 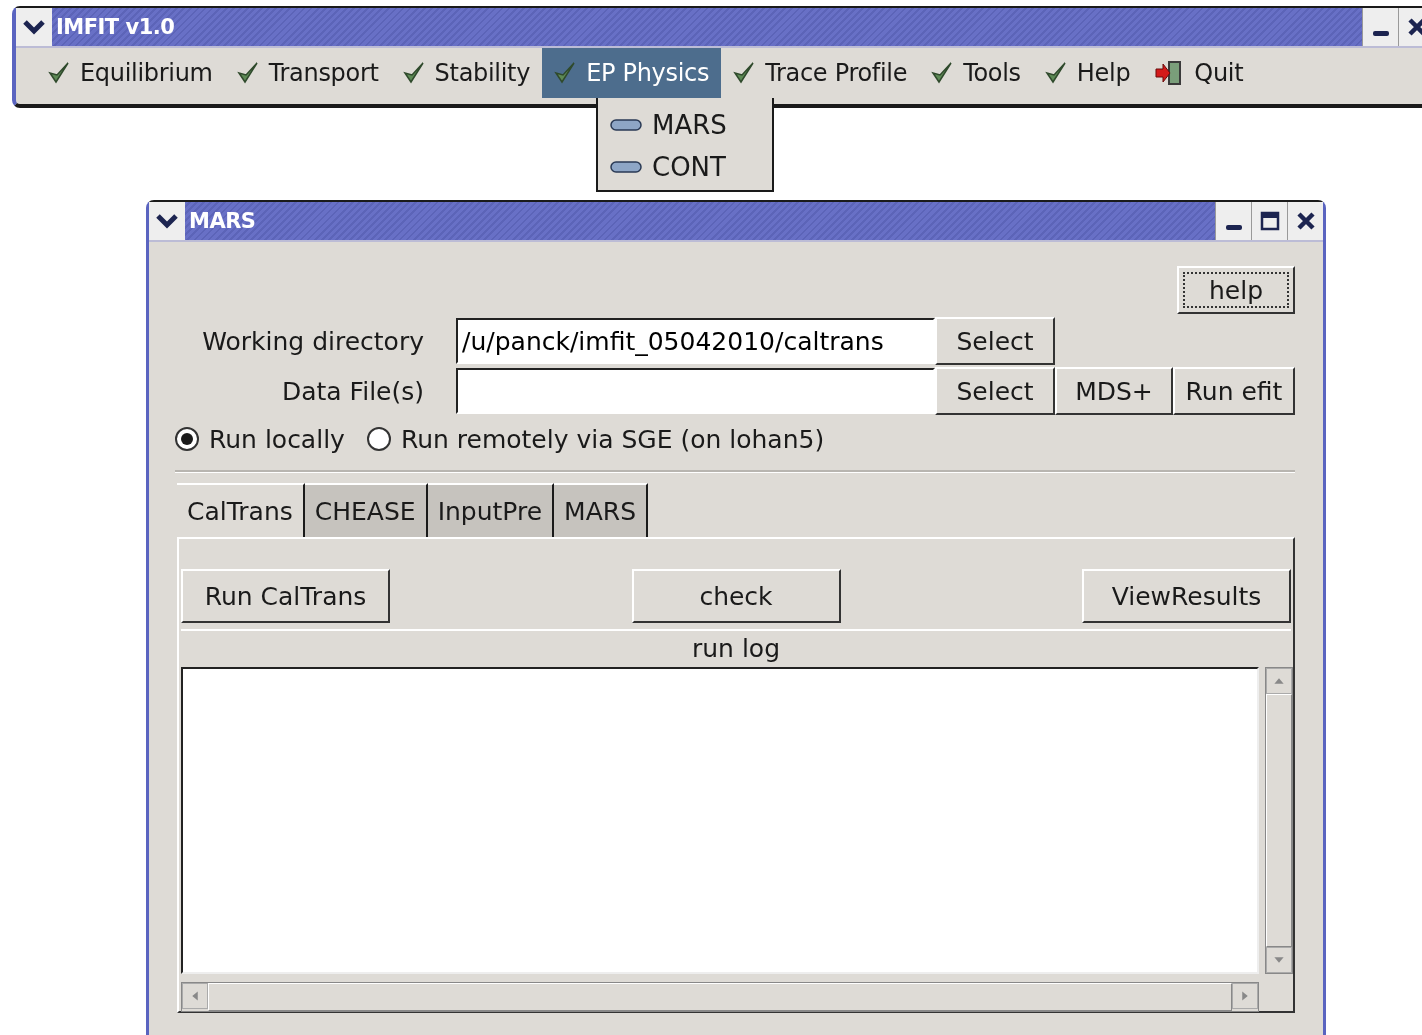 I want to click on action-button: check, so click(x=736, y=596).